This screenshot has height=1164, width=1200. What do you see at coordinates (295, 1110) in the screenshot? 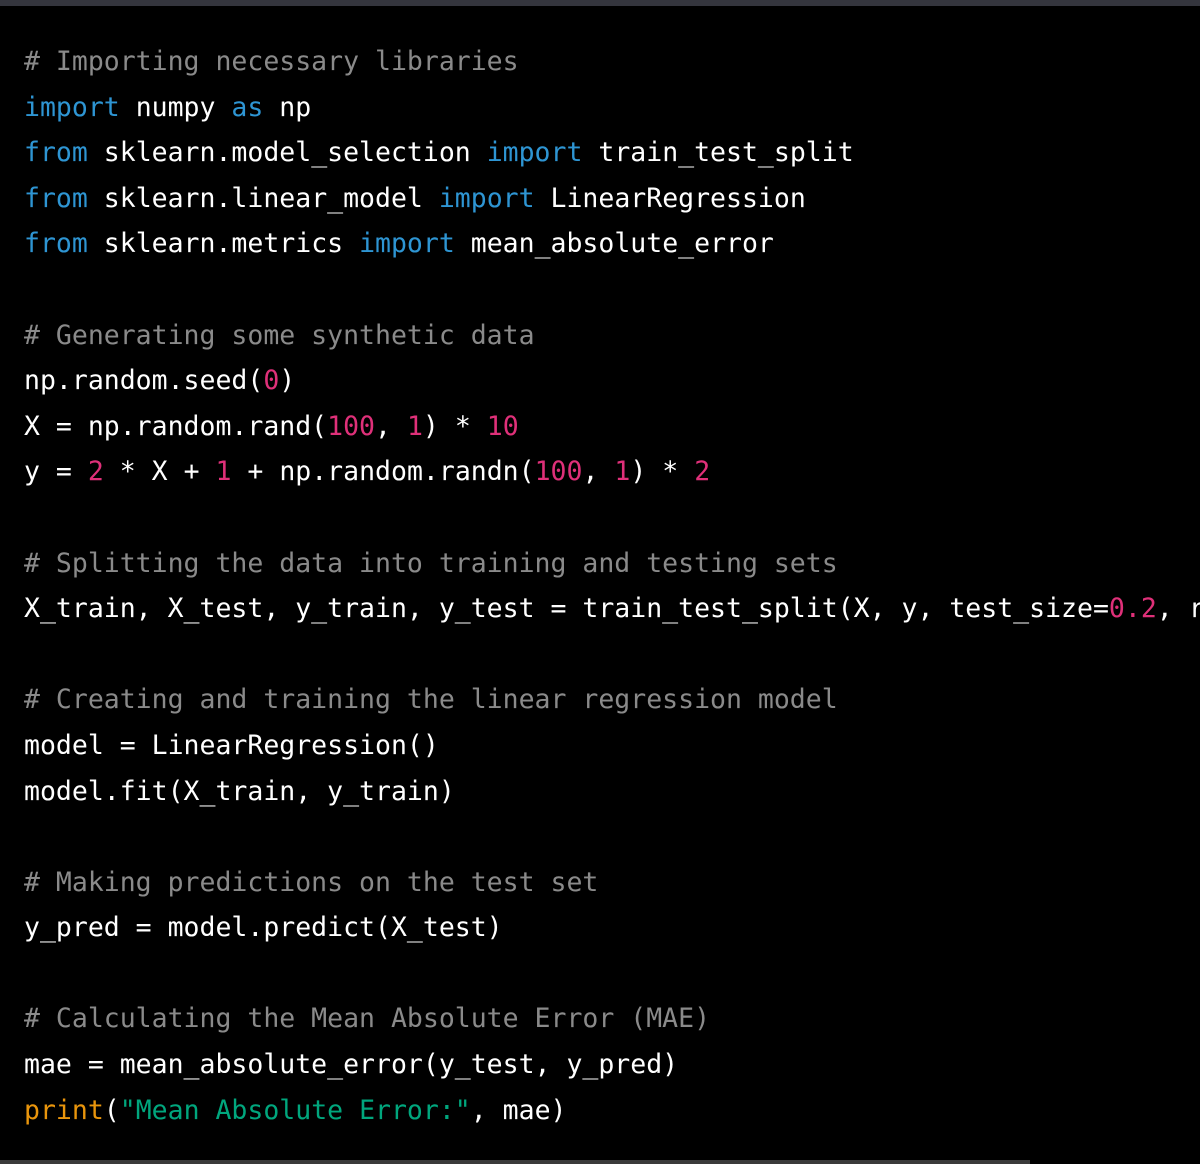
I see `code-token-string: "Mean Absolute Error:"` at bounding box center [295, 1110].